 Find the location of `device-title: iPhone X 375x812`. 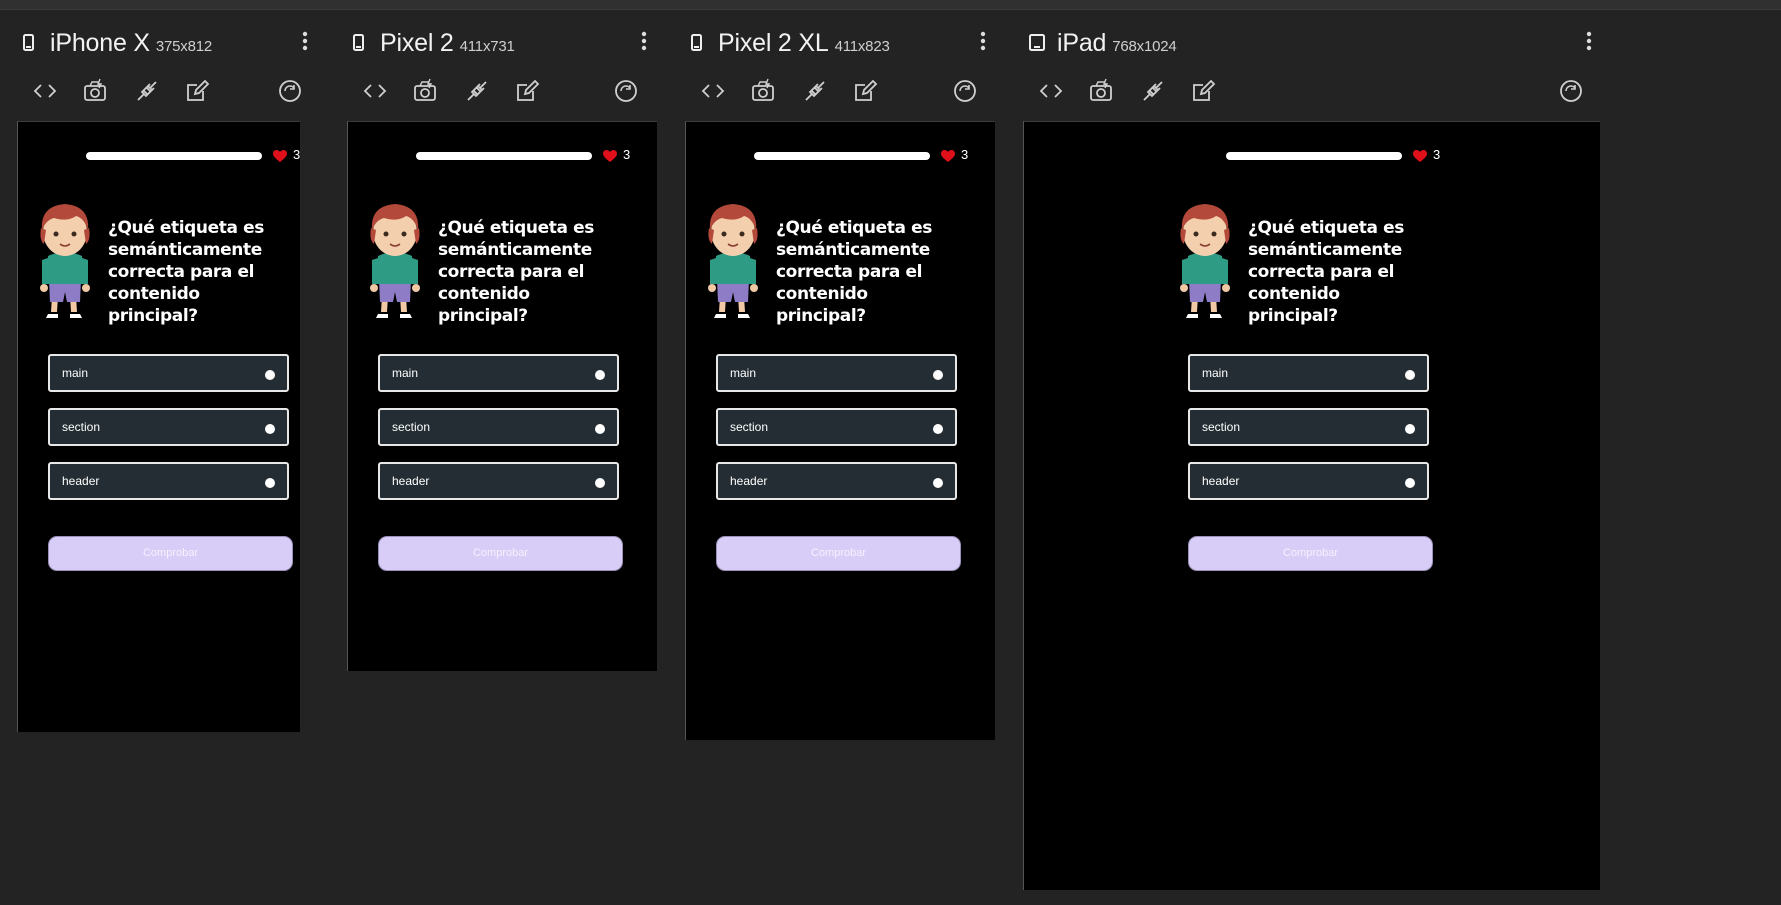

device-title: iPhone X 375x812 is located at coordinates (131, 43).